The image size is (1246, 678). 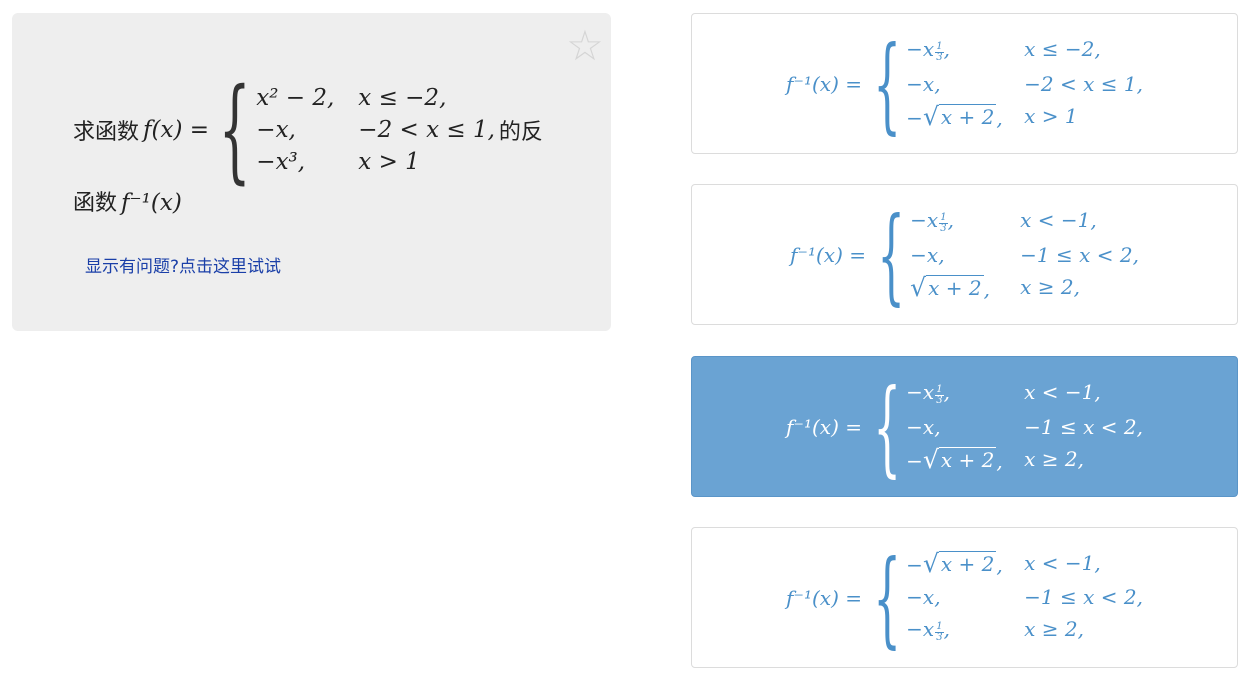 What do you see at coordinates (106, 132) in the screenshot?
I see `question-prefix: 求函数` at bounding box center [106, 132].